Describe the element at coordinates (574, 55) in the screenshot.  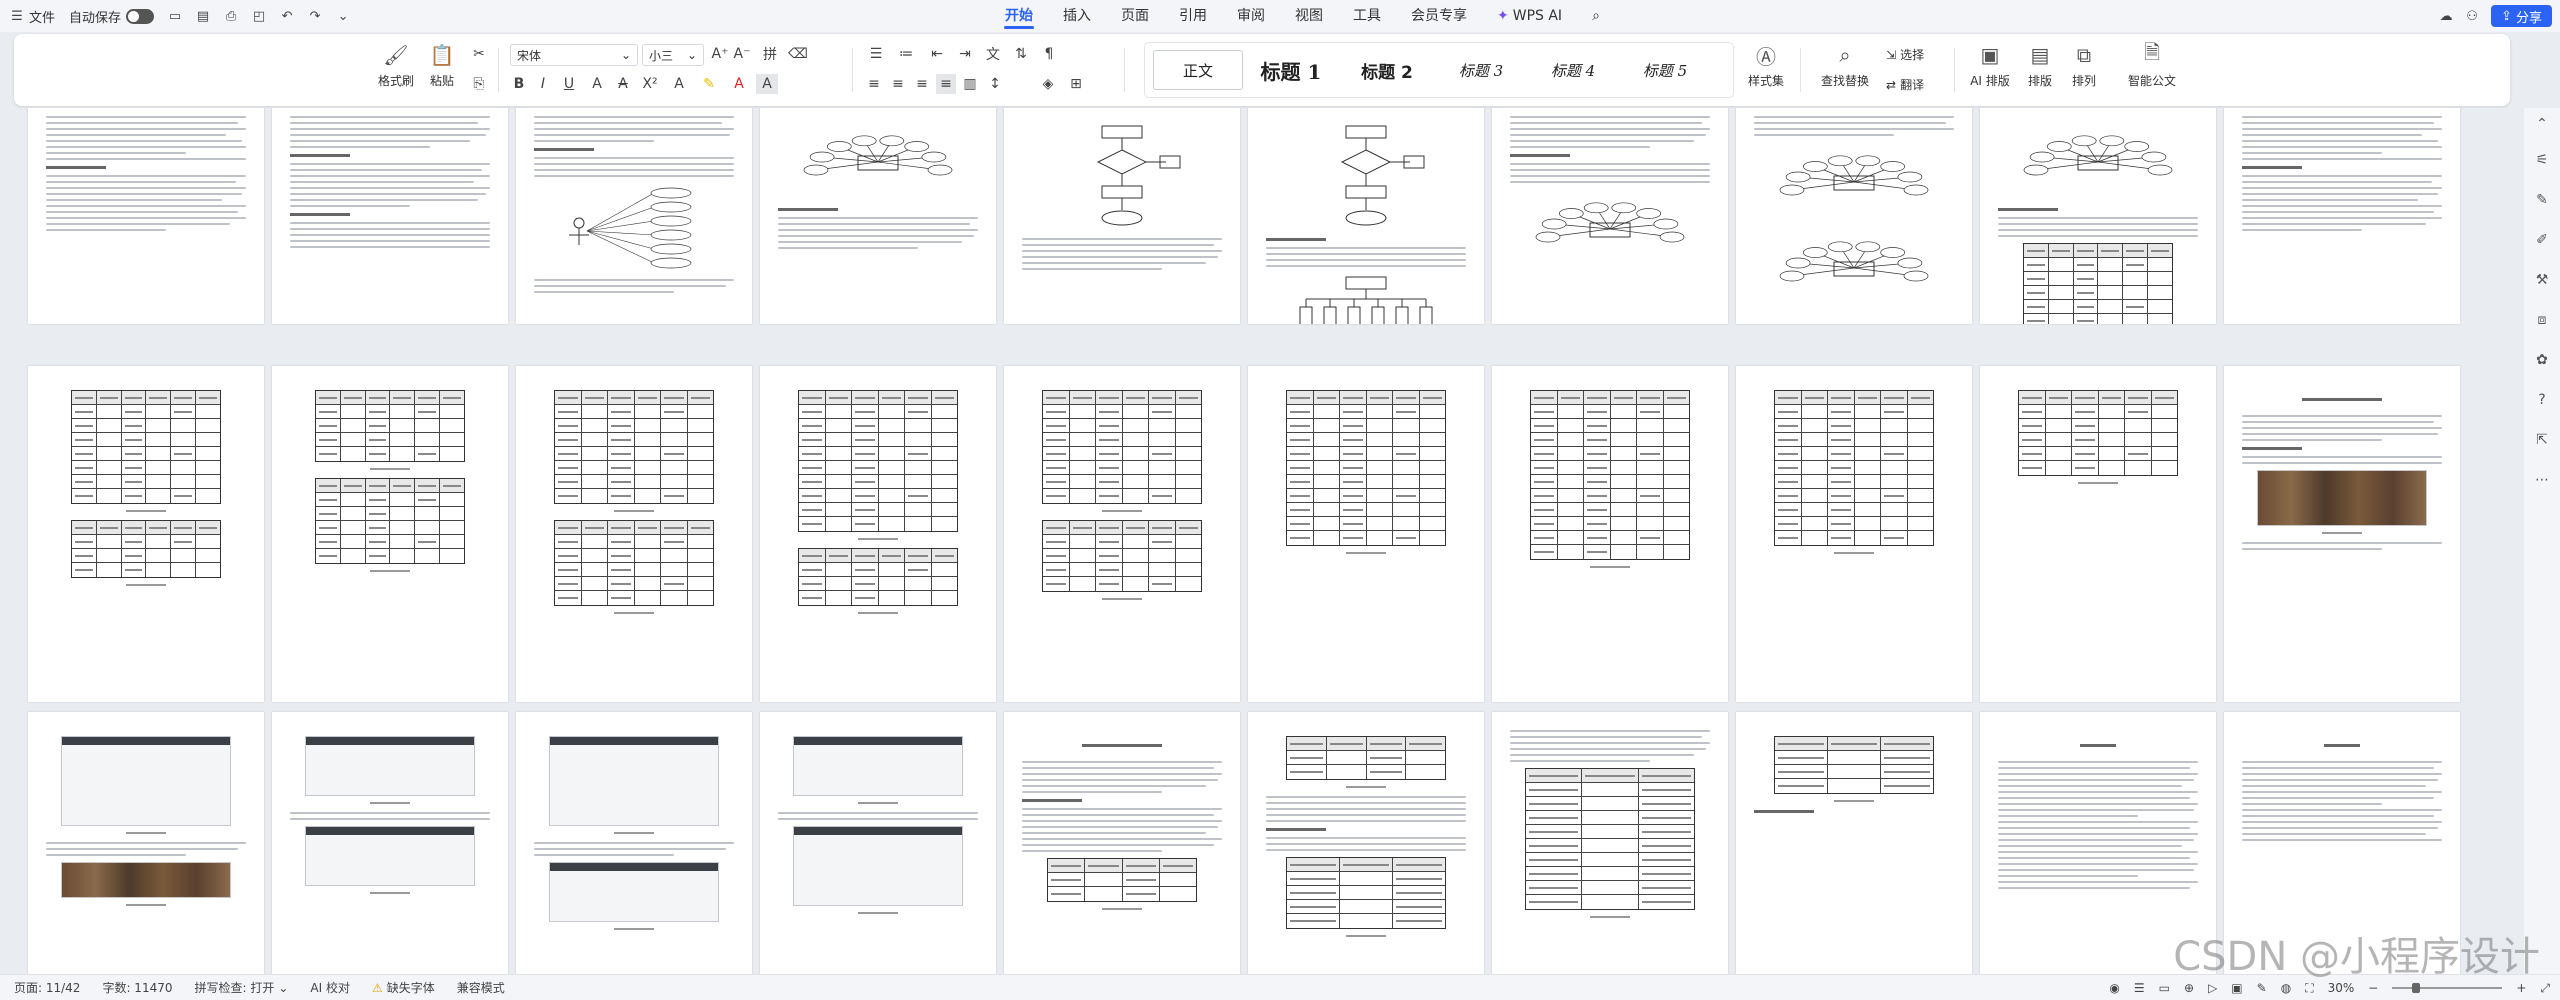
I see `font-name-select: 宋体 ⌄` at that location.